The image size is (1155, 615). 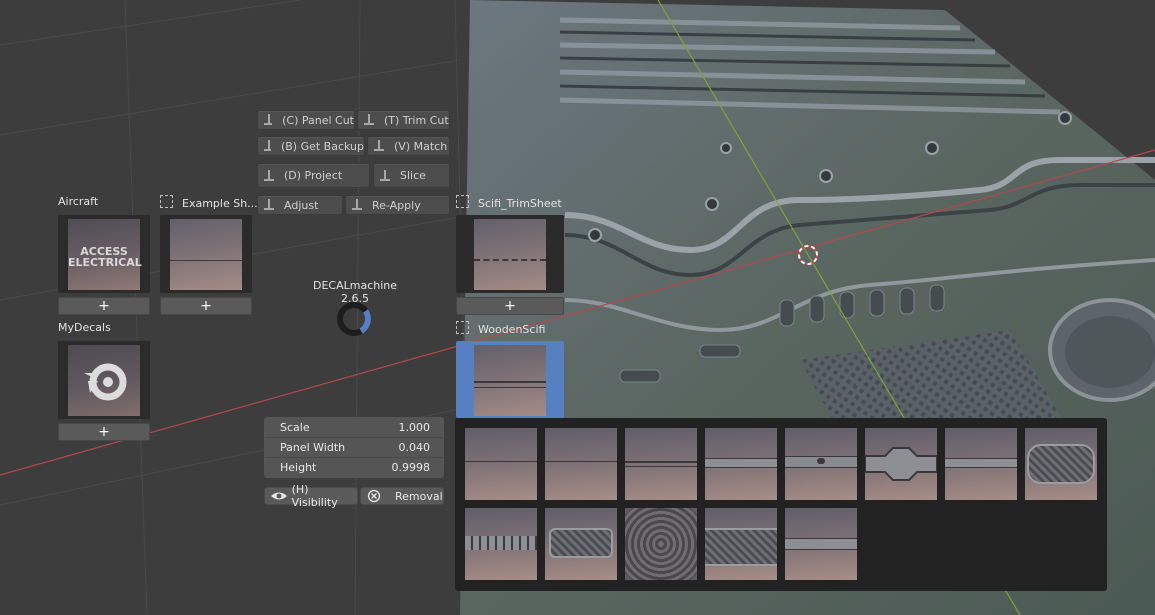 What do you see at coordinates (206, 306) in the screenshot?
I see `add-decal-button-example: +` at bounding box center [206, 306].